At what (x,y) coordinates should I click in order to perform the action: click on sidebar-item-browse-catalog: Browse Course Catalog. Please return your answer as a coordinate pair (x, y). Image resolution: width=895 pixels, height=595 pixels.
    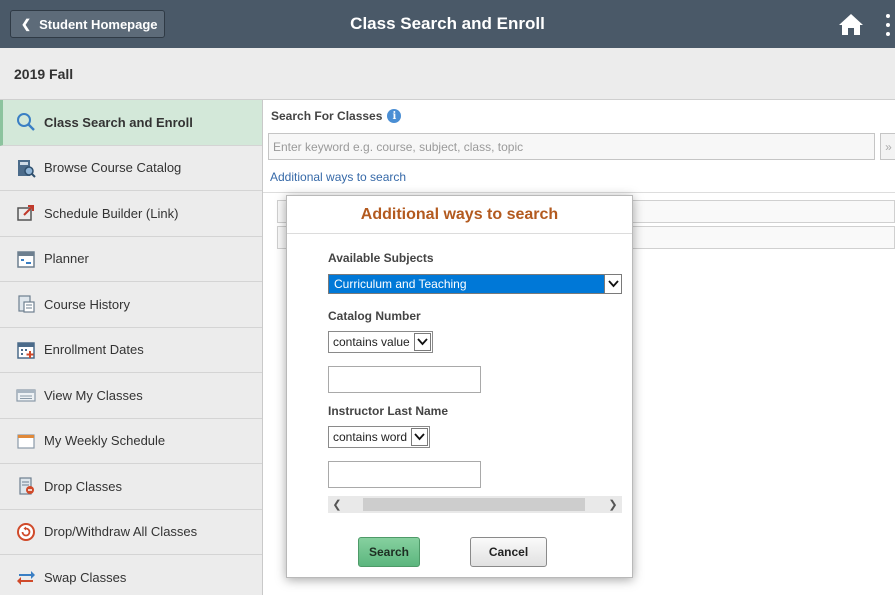
    Looking at the image, I should click on (131, 168).